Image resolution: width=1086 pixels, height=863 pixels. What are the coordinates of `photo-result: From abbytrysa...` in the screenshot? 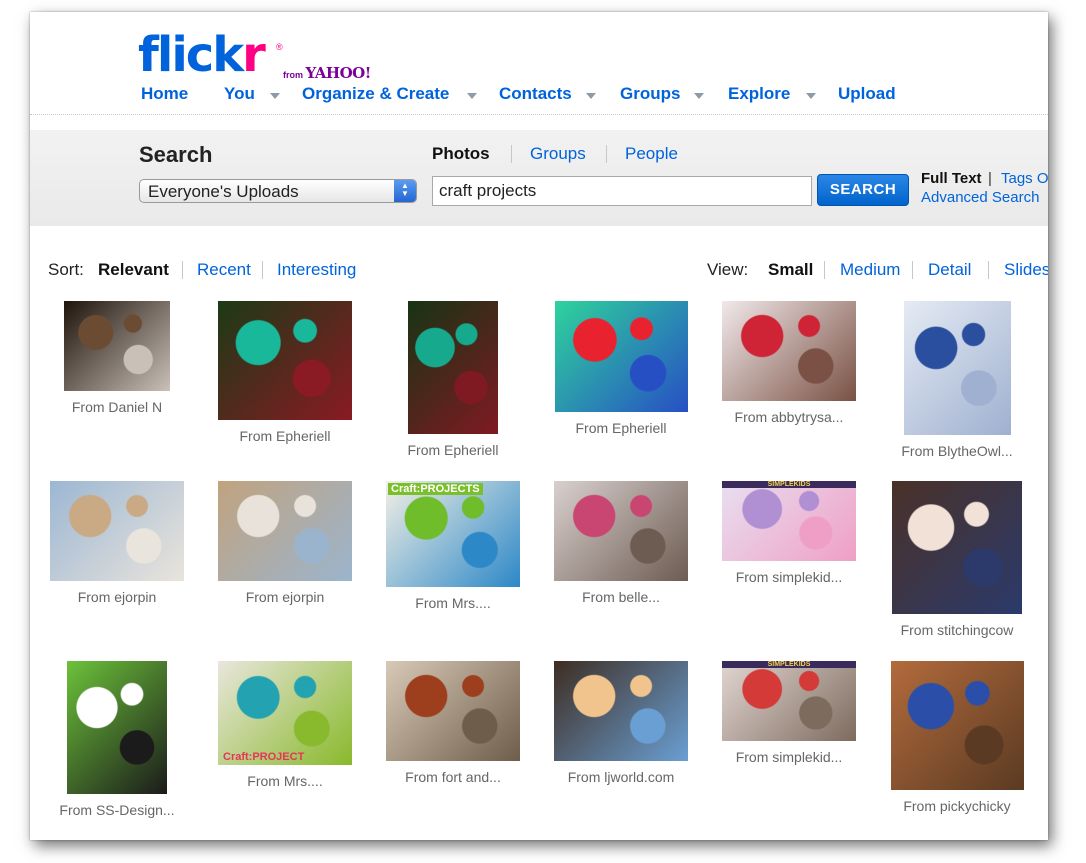 It's located at (789, 363).